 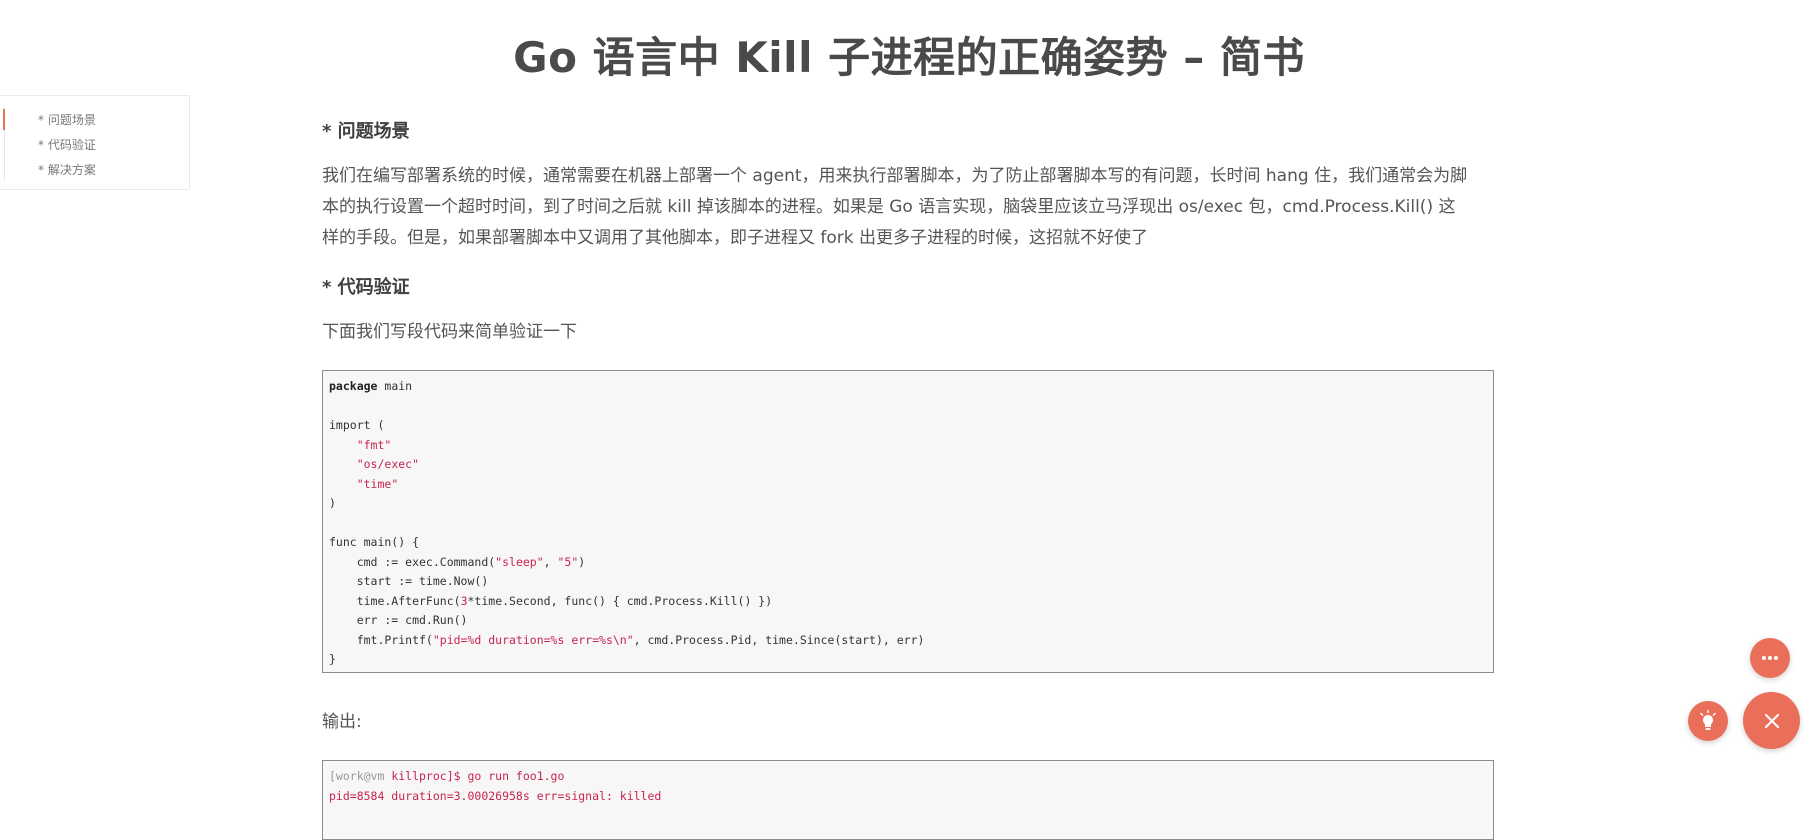 I want to click on code-line: func main() {, so click(x=374, y=542).